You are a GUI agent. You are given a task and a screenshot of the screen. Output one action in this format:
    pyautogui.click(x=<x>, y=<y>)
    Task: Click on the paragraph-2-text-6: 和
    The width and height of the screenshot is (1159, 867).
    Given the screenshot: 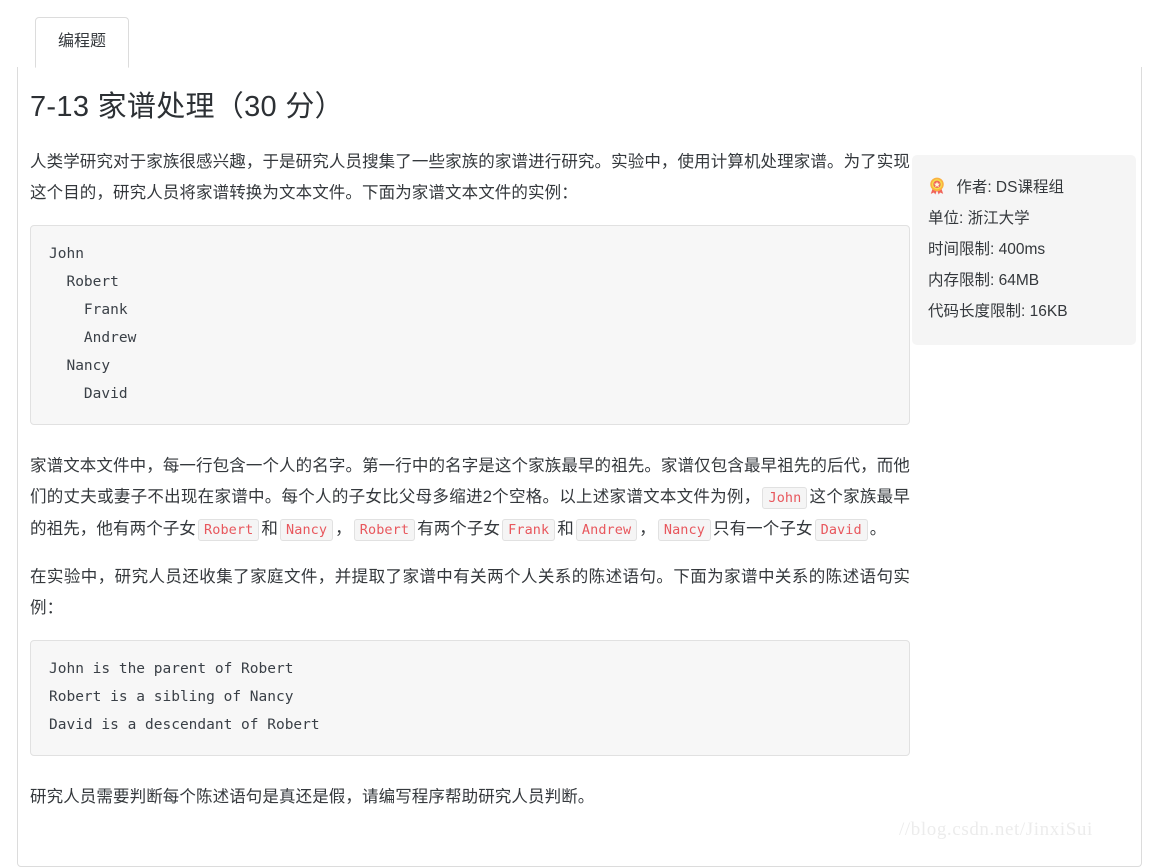 What is the action you would take?
    pyautogui.click(x=565, y=529)
    